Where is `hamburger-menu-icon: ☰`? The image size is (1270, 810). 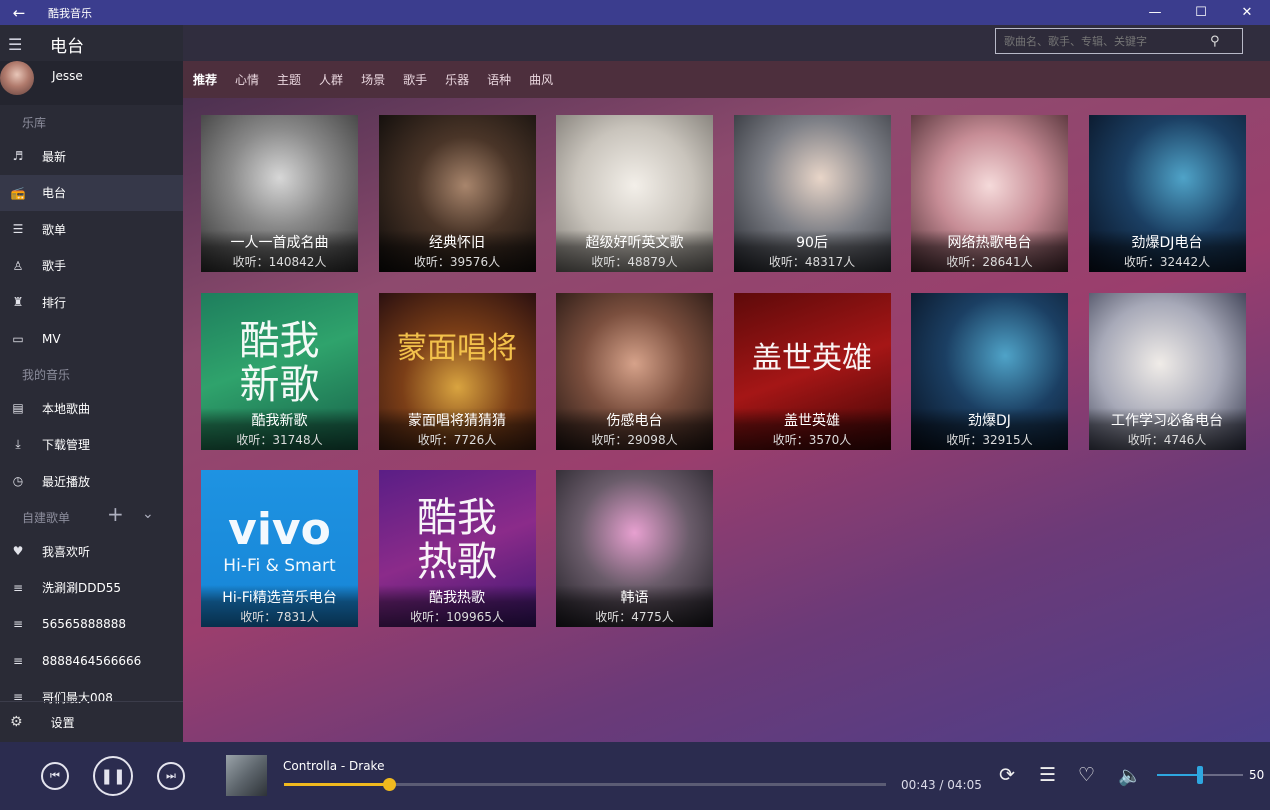
hamburger-menu-icon: ☰ is located at coordinates (15, 44).